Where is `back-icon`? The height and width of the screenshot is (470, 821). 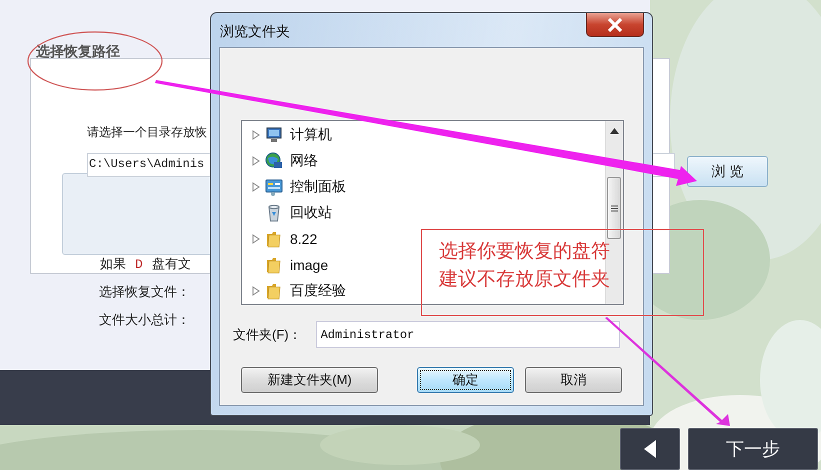
back-icon is located at coordinates (650, 449).